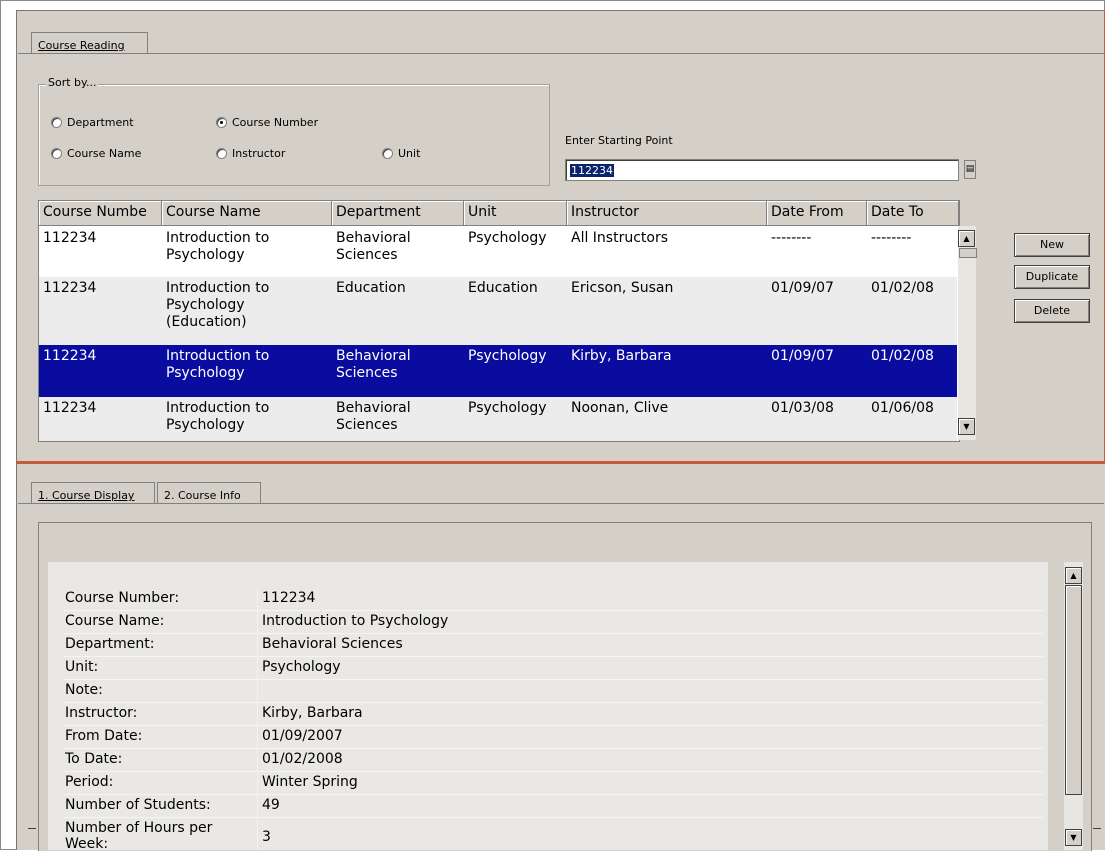 This screenshot has height=851, width=1105. What do you see at coordinates (1052, 245) in the screenshot?
I see `new-button: New` at bounding box center [1052, 245].